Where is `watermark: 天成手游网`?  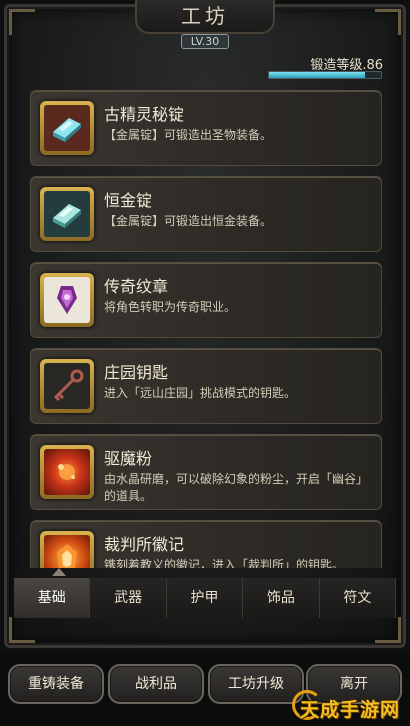 watermark: 天成手游网 is located at coordinates (350, 710).